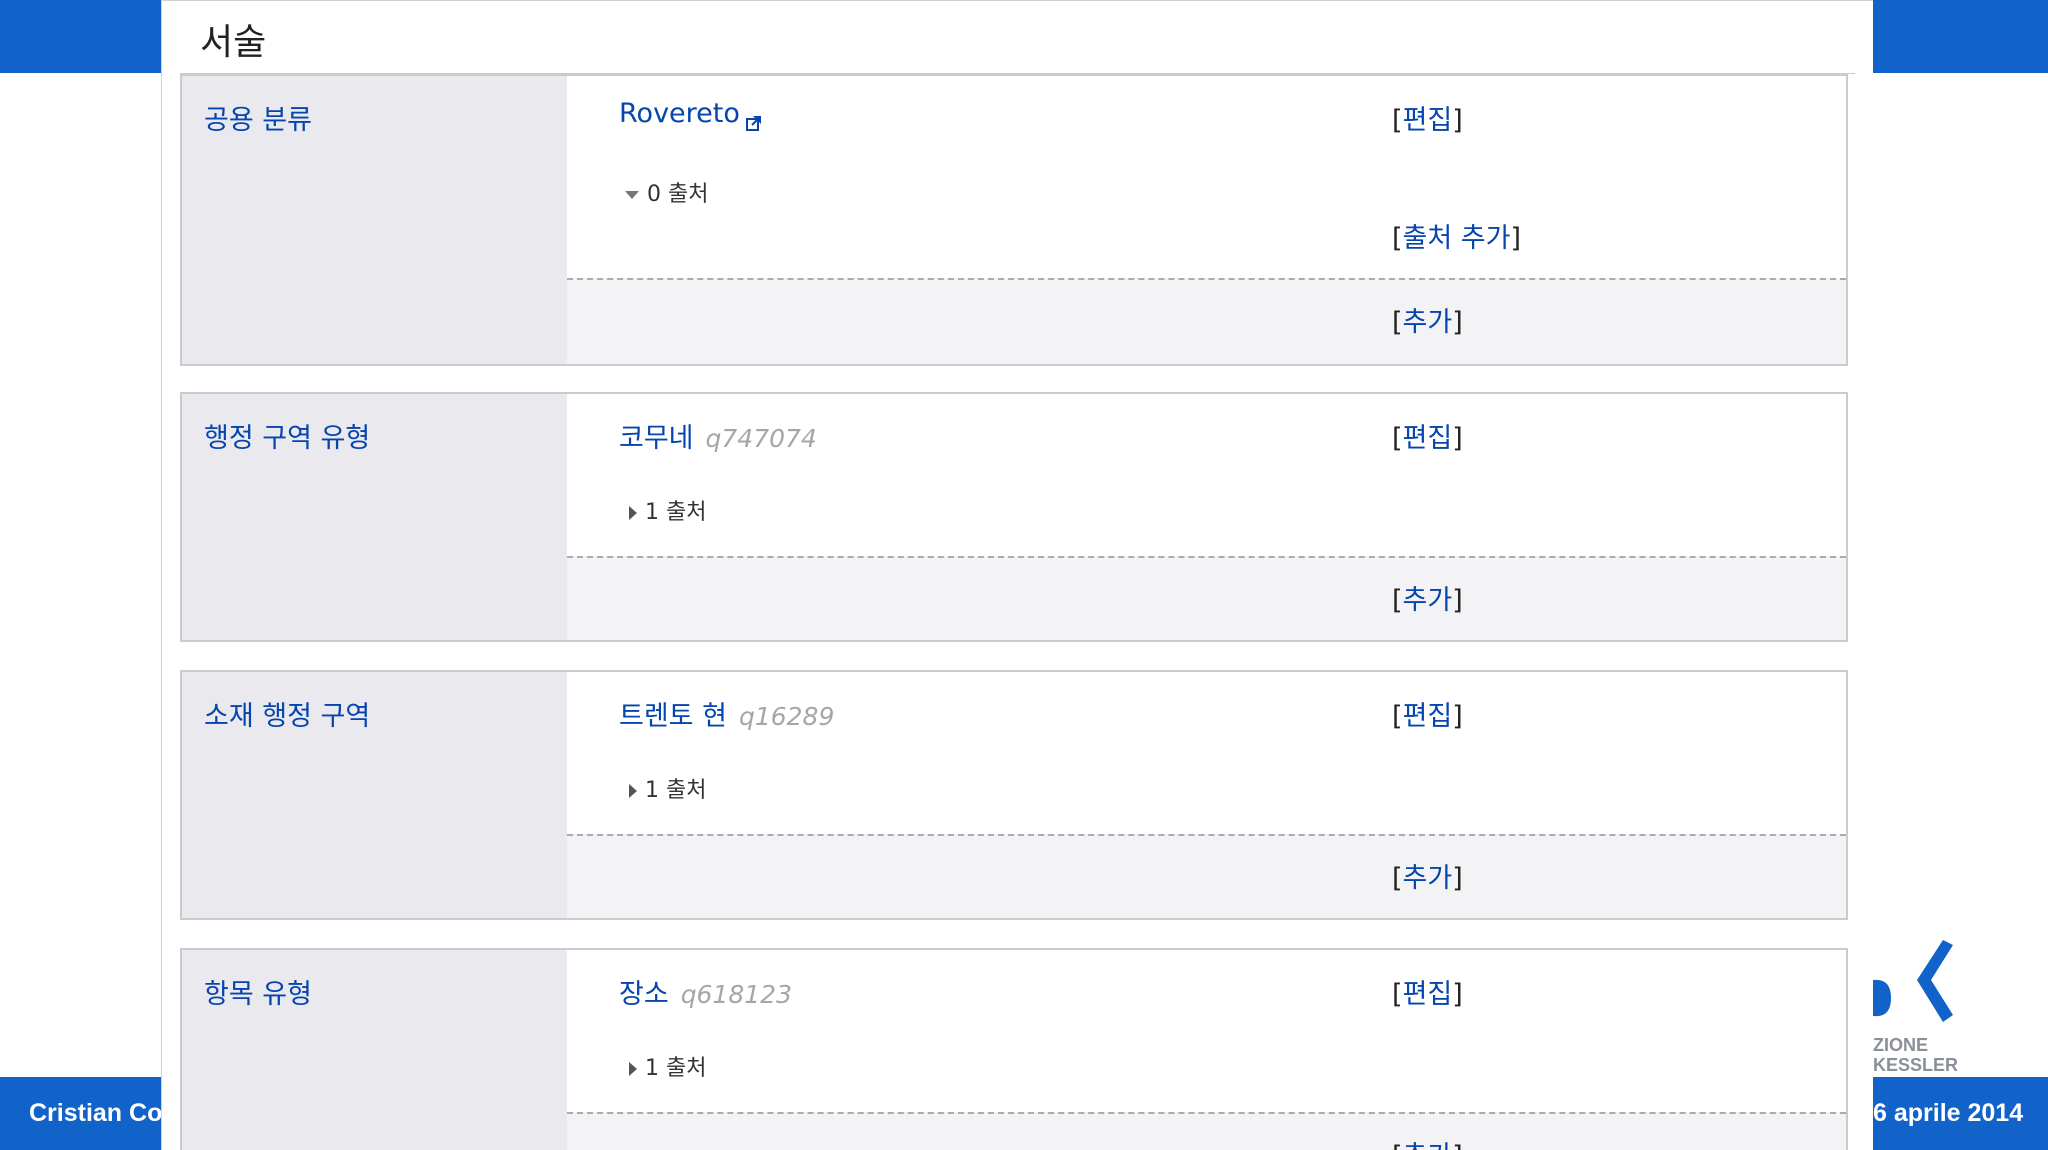 This screenshot has width=2048, height=1150. What do you see at coordinates (1913, 981) in the screenshot?
I see `fbk-logo-mark` at bounding box center [1913, 981].